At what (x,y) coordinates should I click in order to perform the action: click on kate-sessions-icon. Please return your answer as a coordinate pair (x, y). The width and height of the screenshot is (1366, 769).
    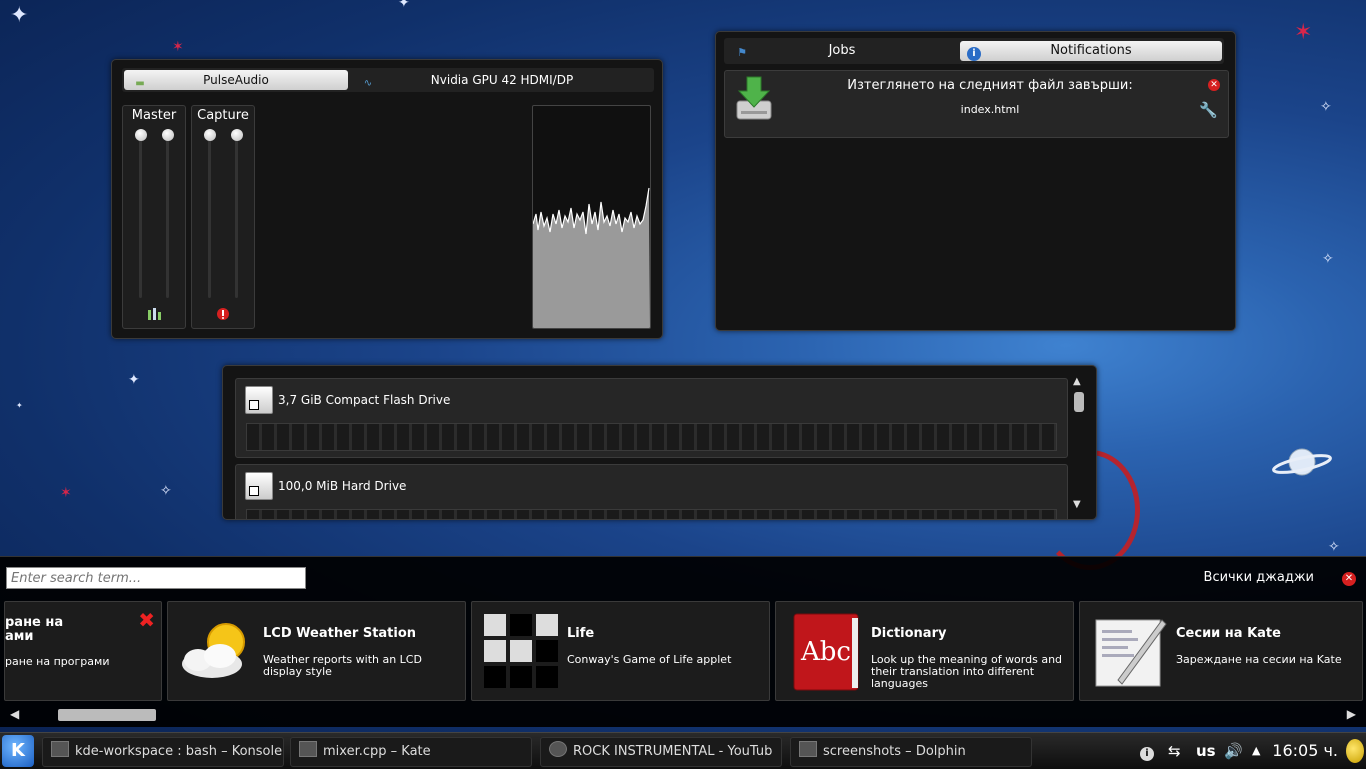
    Looking at the image, I should click on (1129, 651).